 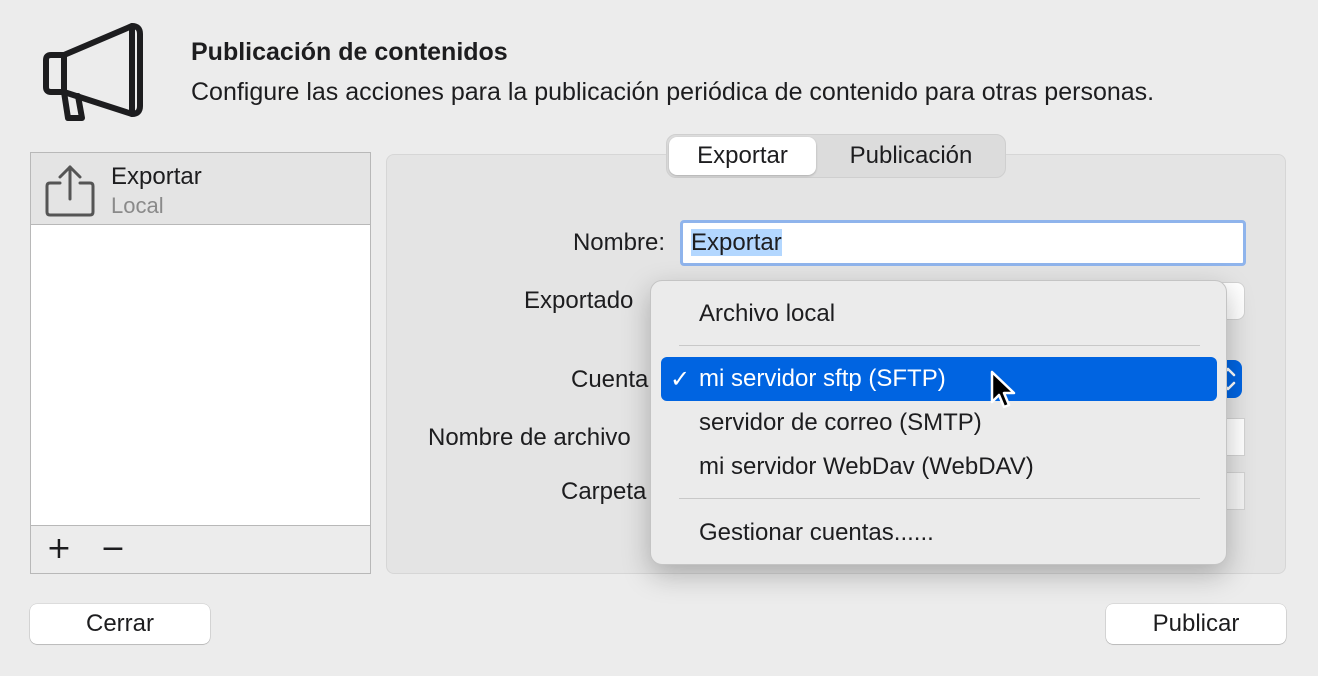 What do you see at coordinates (113, 550) in the screenshot?
I see `remove-button: −` at bounding box center [113, 550].